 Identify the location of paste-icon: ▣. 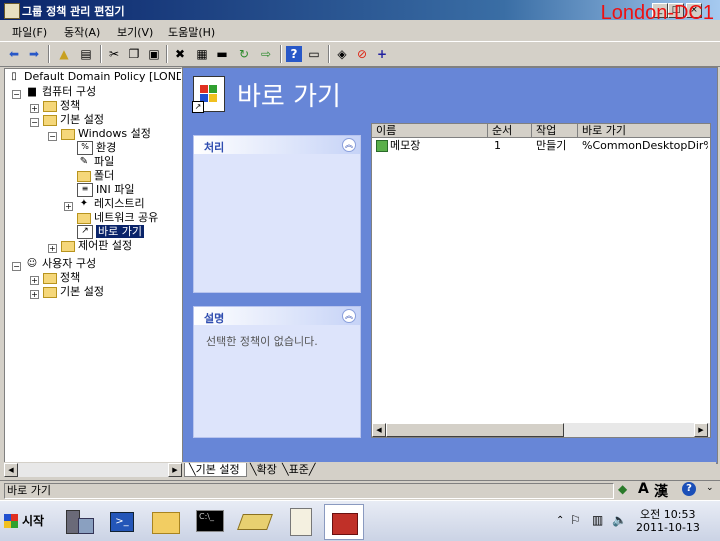
(154, 54).